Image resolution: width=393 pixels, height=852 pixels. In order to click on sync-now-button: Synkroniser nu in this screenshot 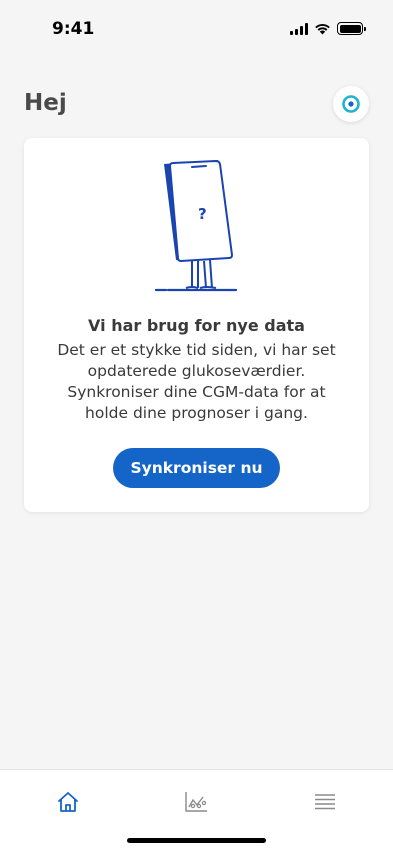, I will do `click(196, 468)`.